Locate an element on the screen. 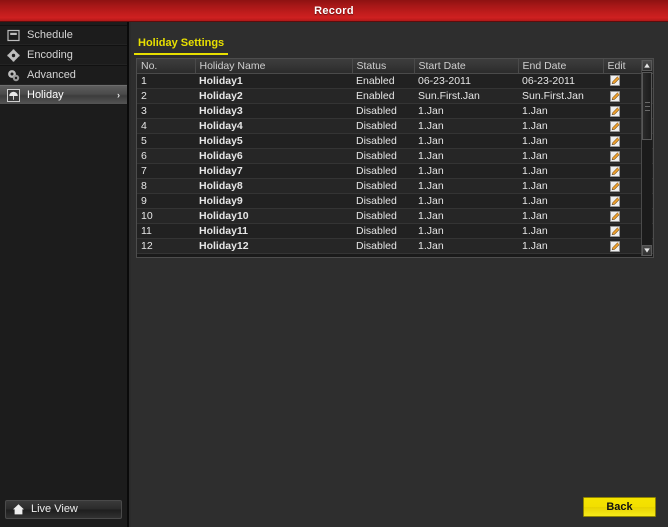 Image resolution: width=668 pixels, height=527 pixels. caret-up-icon is located at coordinates (647, 65).